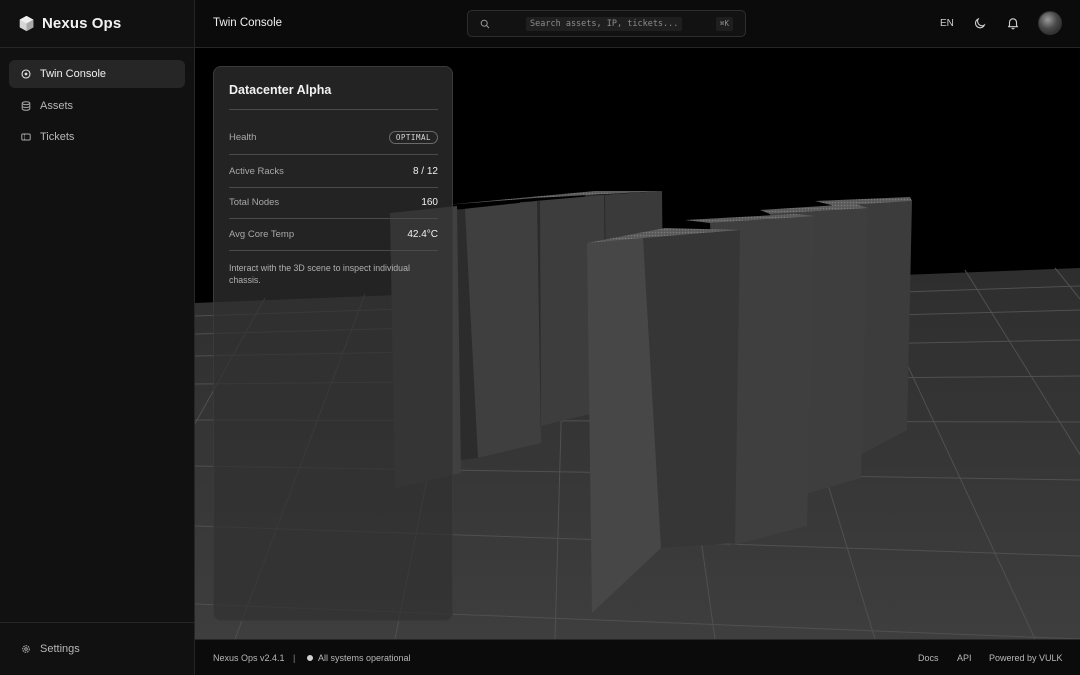 The image size is (1080, 675). What do you see at coordinates (256, 171) in the screenshot?
I see `active-racks-label: Active Racks` at bounding box center [256, 171].